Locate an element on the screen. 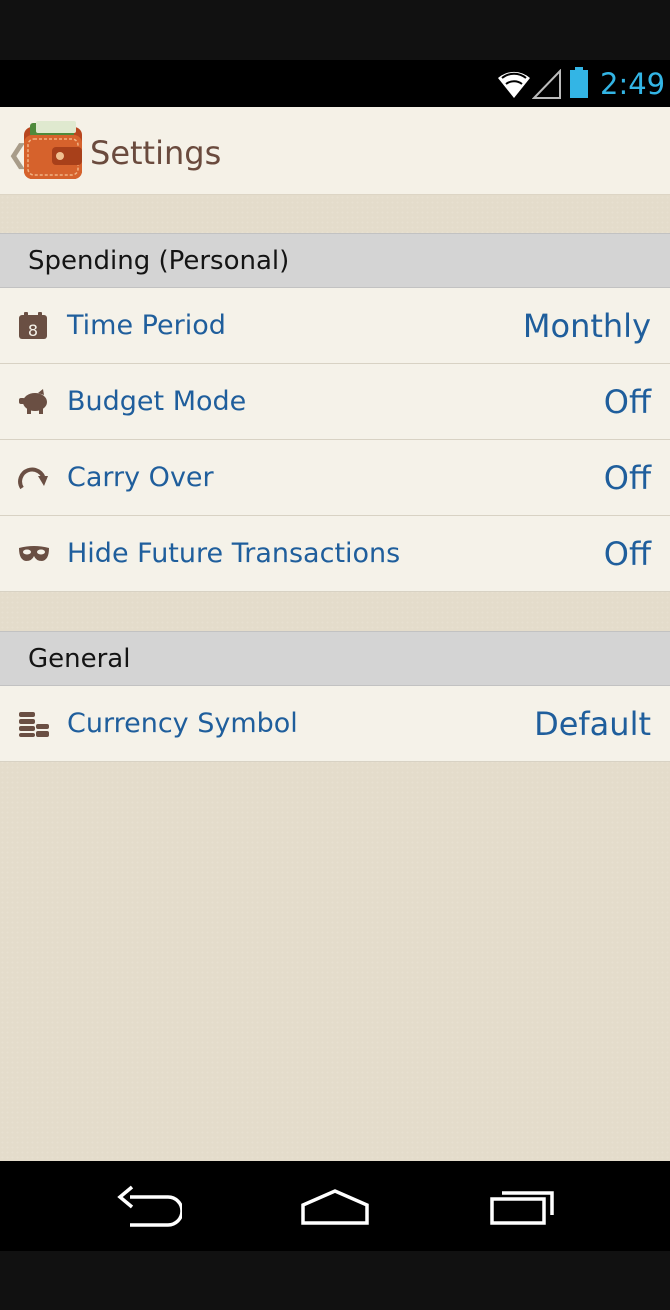  setting-value: Default is located at coordinates (592, 724).